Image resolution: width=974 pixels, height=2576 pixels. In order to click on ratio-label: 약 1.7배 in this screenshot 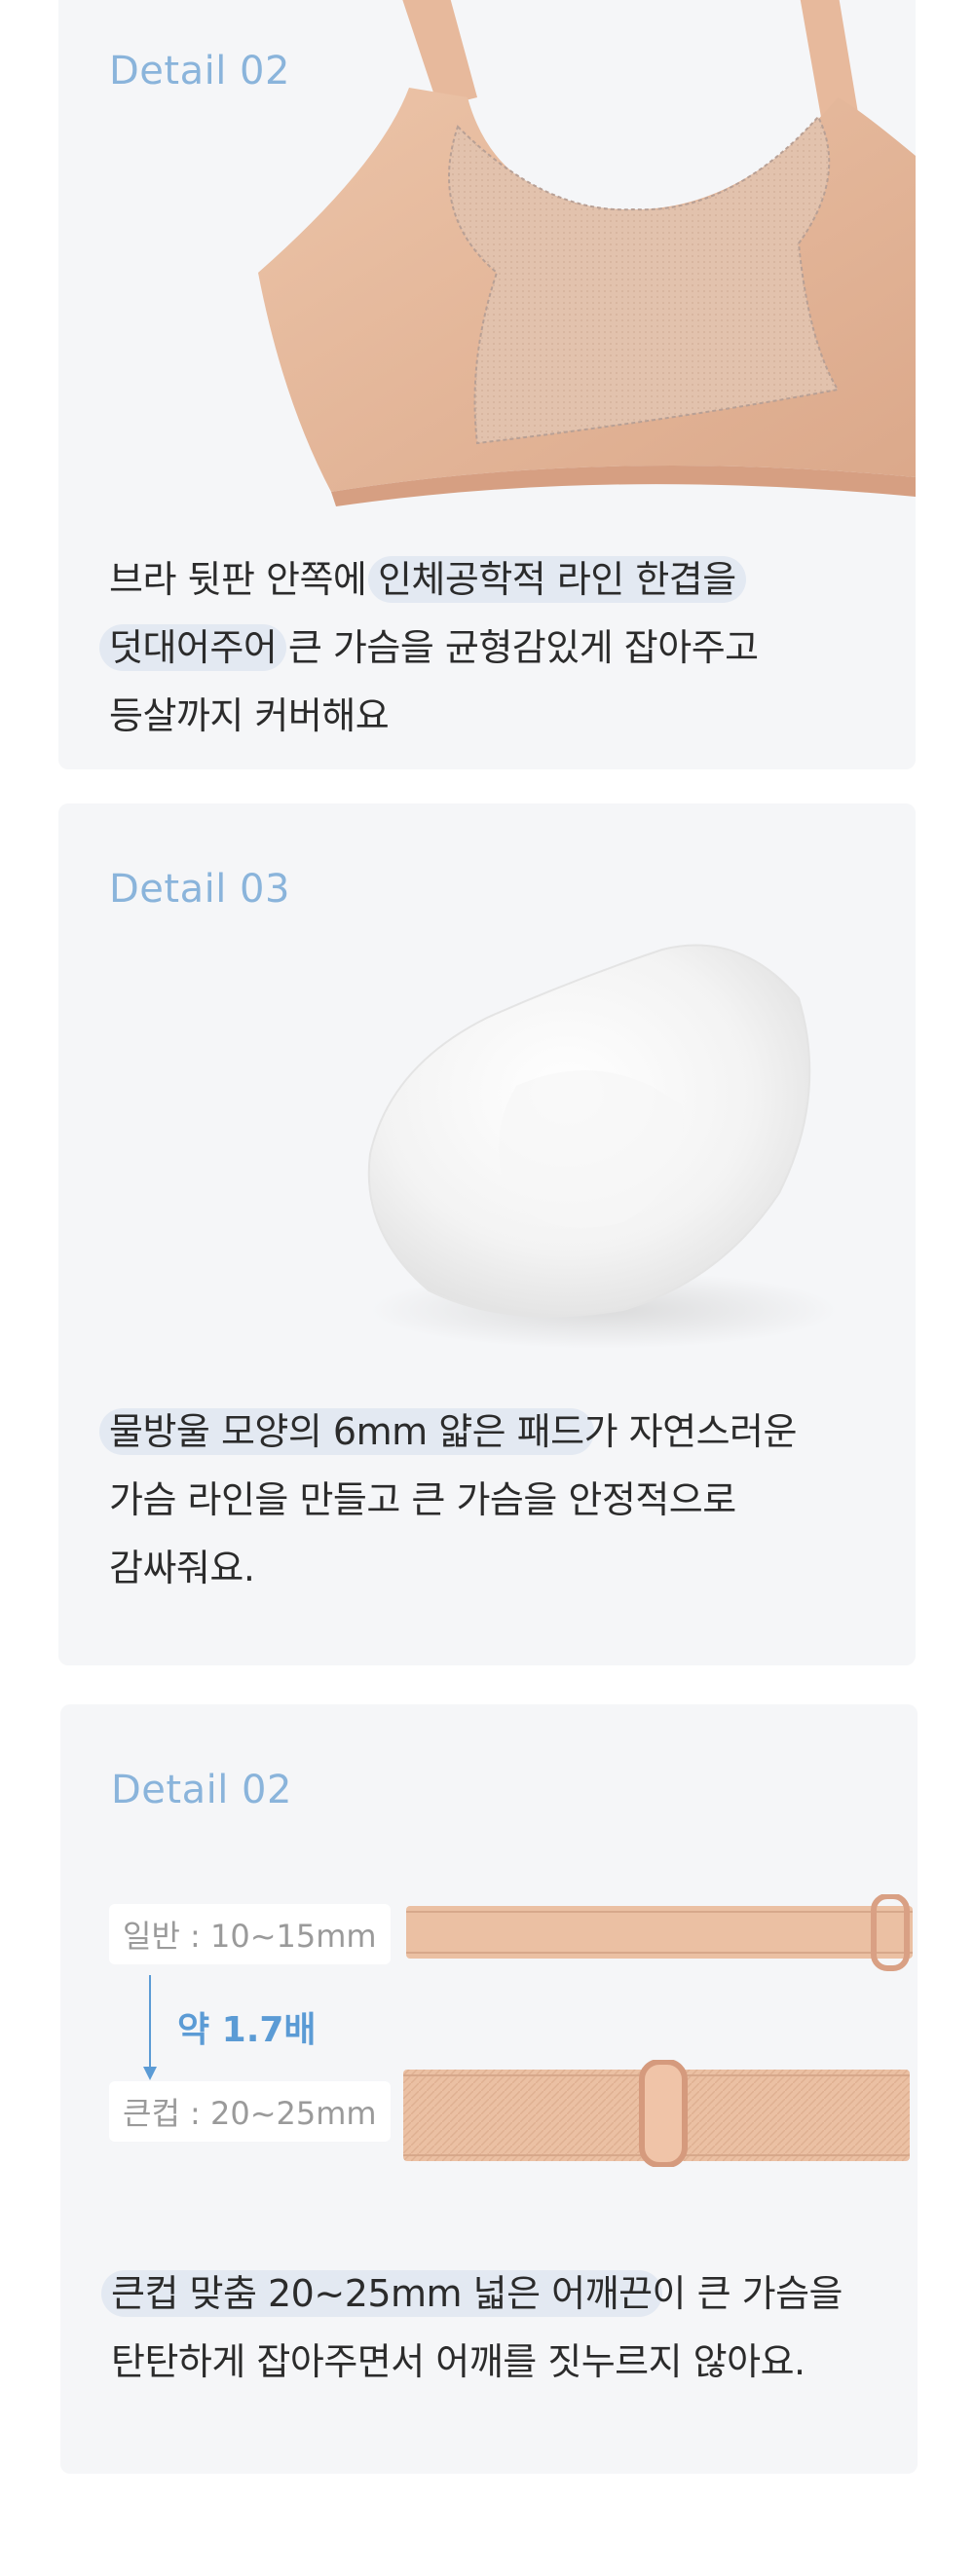, I will do `click(247, 2030)`.